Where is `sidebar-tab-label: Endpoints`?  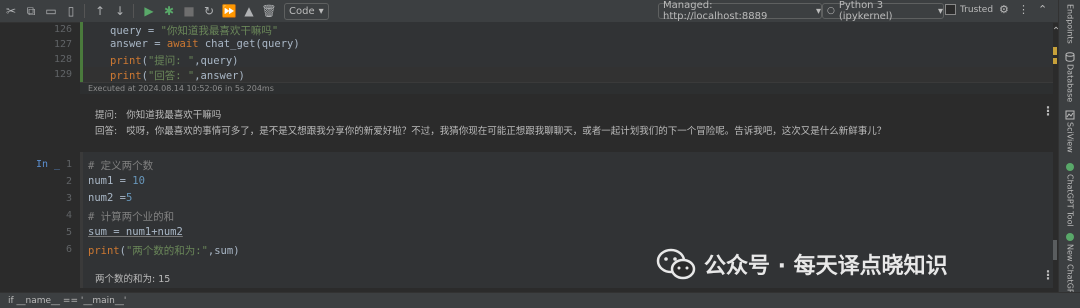
sidebar-tab-label: Endpoints is located at coordinates (1070, 24).